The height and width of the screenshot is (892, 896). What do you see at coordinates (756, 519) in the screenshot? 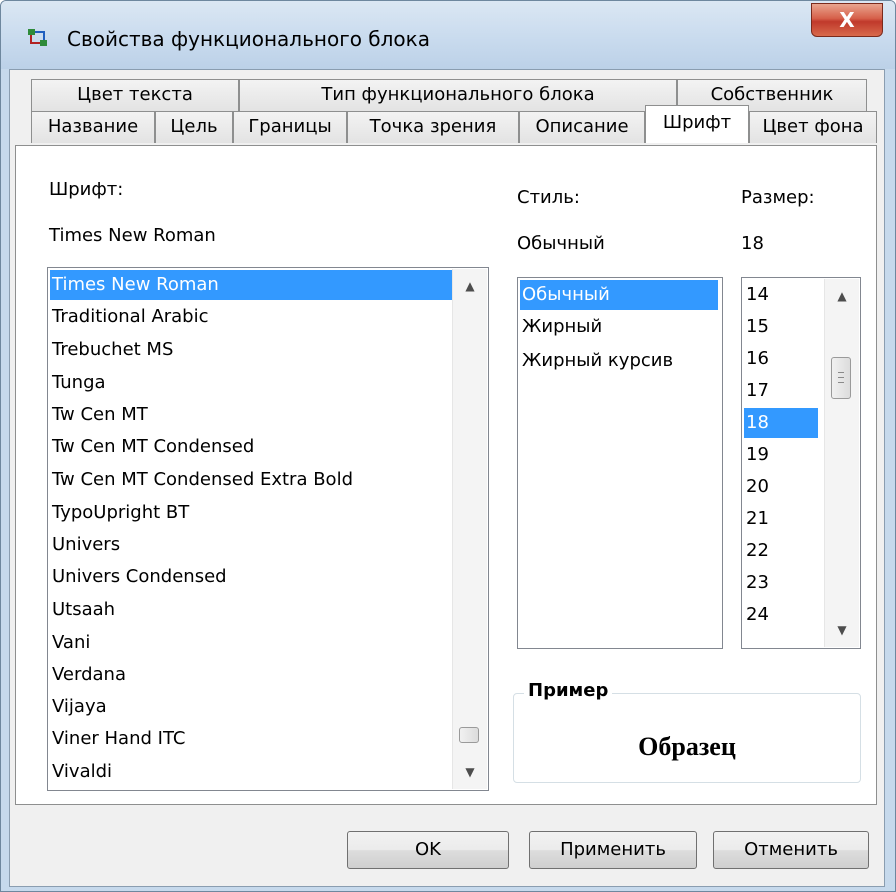
I see `list-item: 21` at bounding box center [756, 519].